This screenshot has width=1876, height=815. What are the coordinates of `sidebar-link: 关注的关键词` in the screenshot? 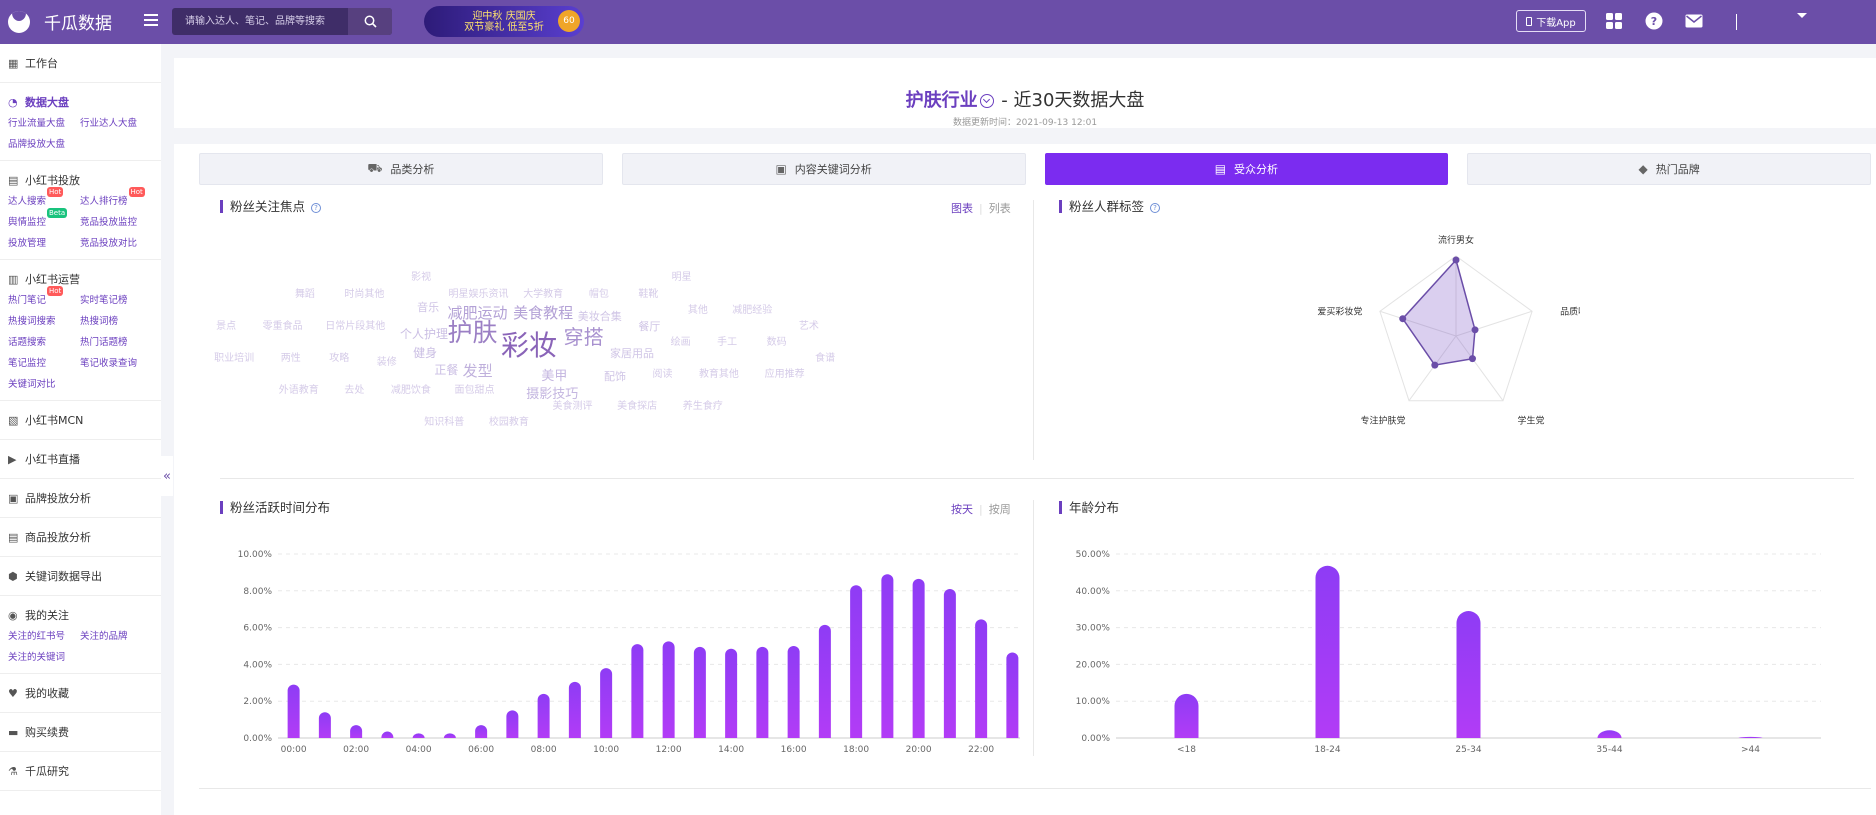 It's located at (44, 656).